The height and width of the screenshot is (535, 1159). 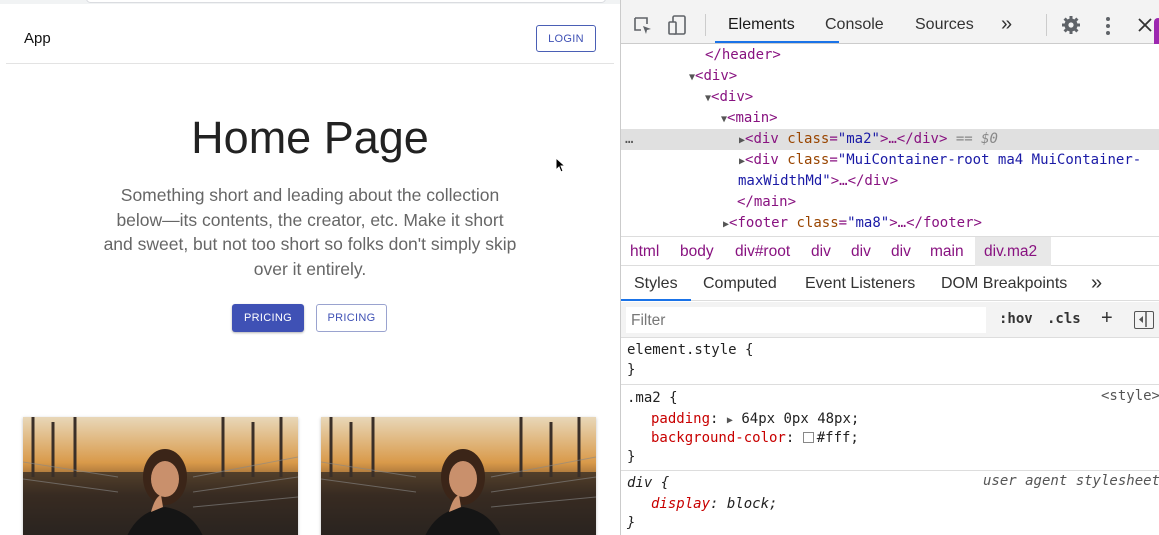 What do you see at coordinates (860, 284) in the screenshot?
I see `tab-event-listeners: Event Listeners` at bounding box center [860, 284].